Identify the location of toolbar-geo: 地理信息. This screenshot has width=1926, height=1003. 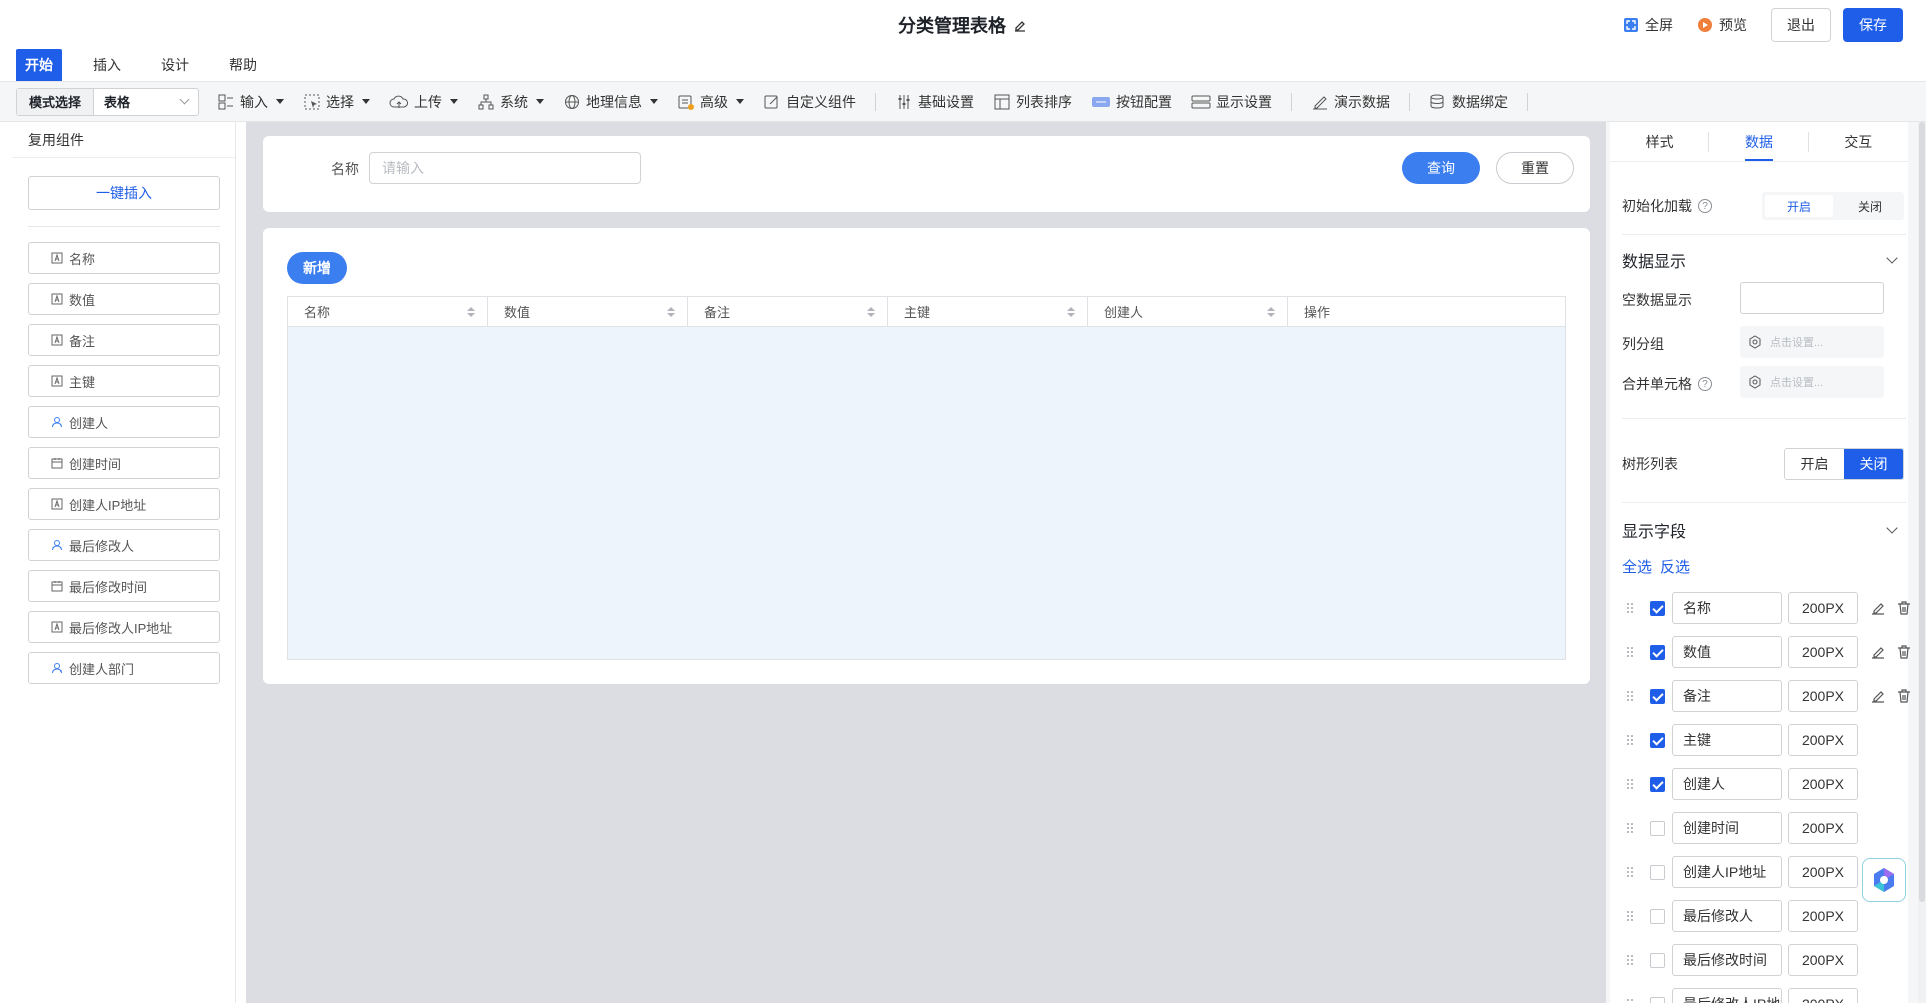
(611, 102).